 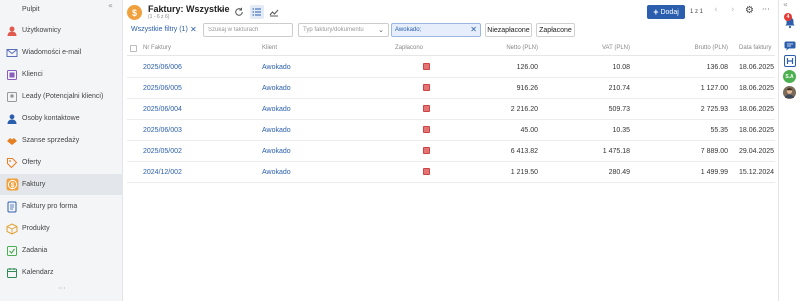 I want to click on sidebar-item-proforma: Faktury pro forma, so click(x=61, y=206).